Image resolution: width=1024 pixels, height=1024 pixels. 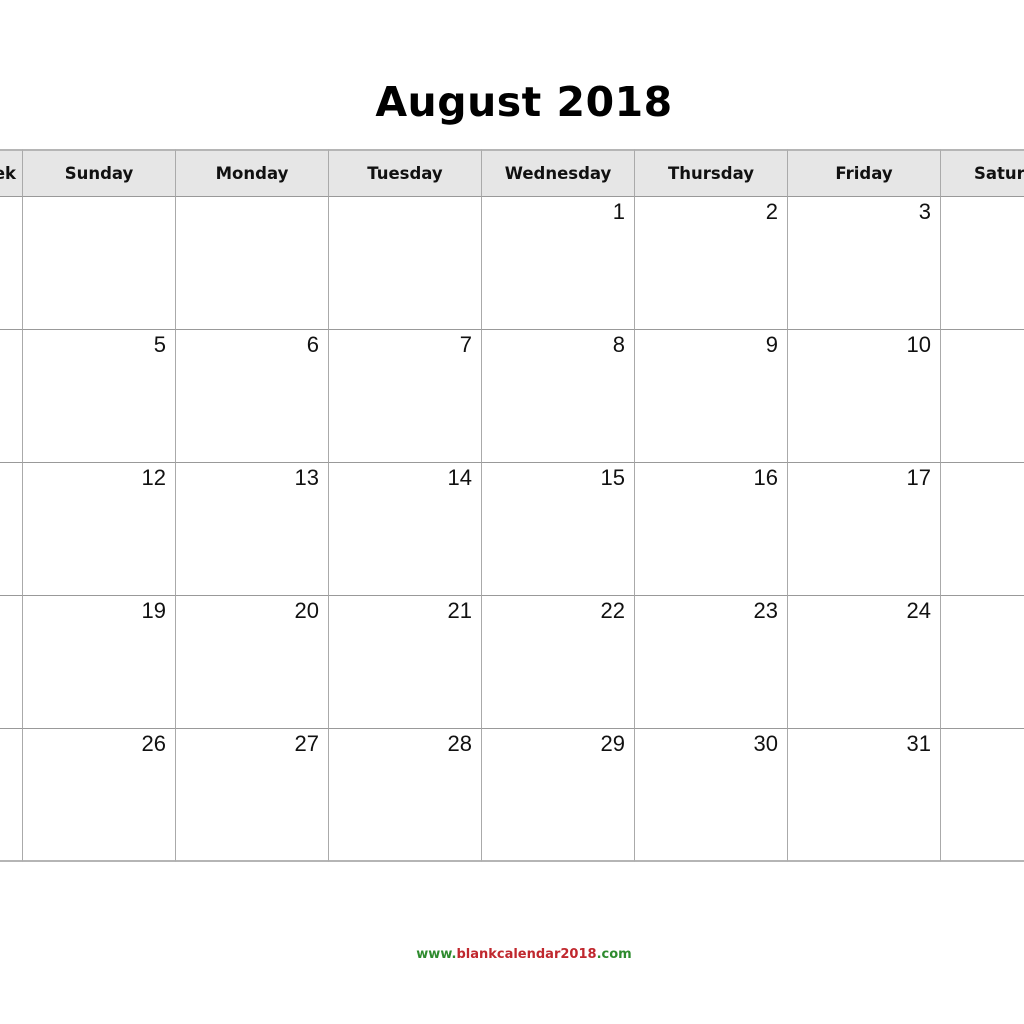 I want to click on day-number: 27, so click(x=306, y=743).